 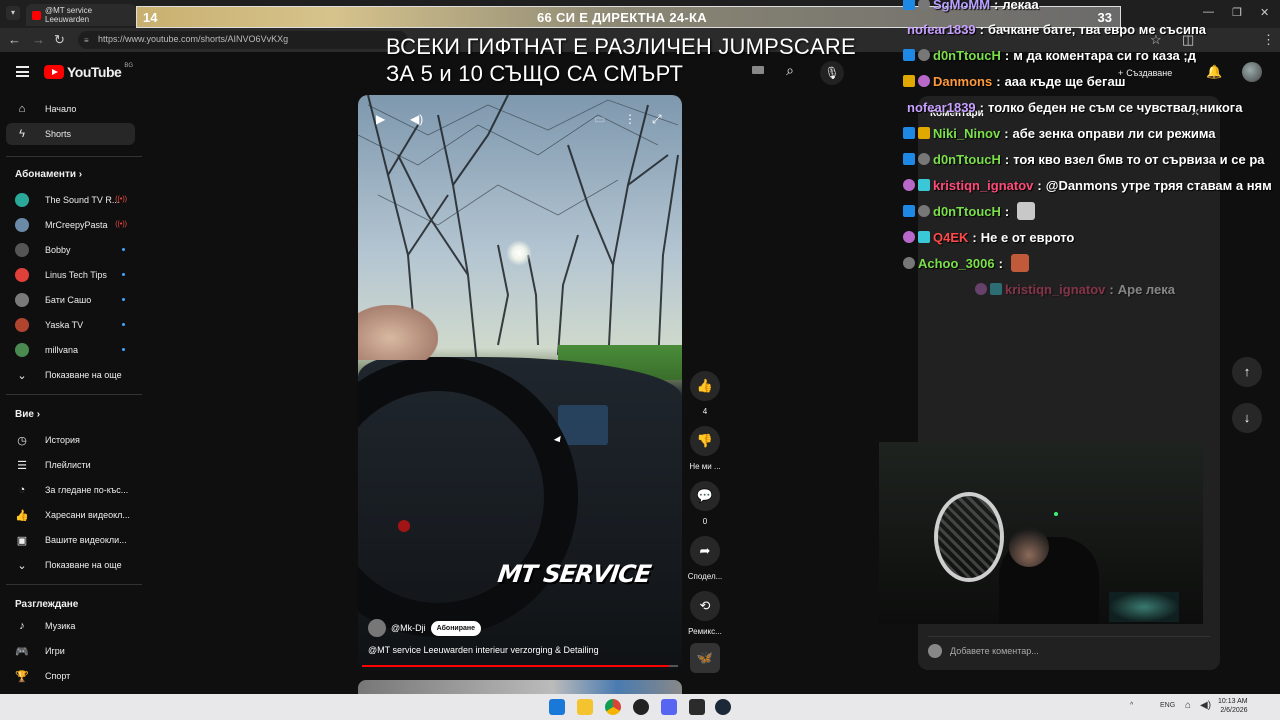 What do you see at coordinates (705, 503) in the screenshot?
I see `comments-button: 💬 0` at bounding box center [705, 503].